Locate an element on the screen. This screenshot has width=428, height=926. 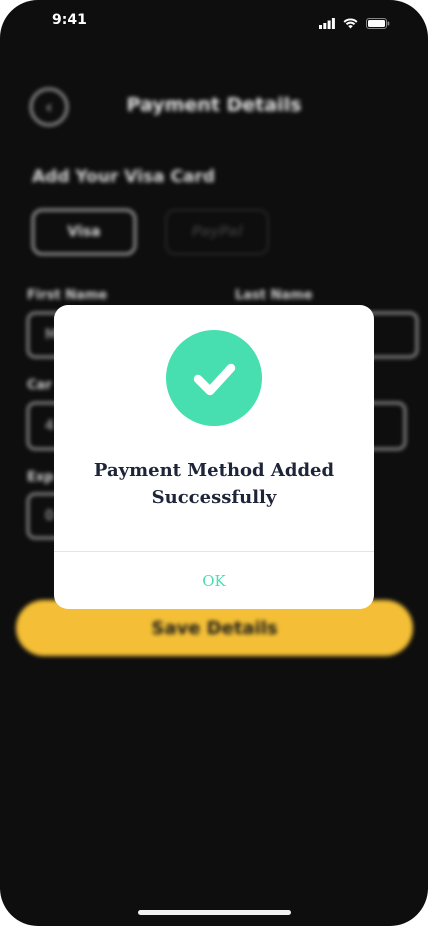
section-title: Add Your Visa Card is located at coordinates (123, 177).